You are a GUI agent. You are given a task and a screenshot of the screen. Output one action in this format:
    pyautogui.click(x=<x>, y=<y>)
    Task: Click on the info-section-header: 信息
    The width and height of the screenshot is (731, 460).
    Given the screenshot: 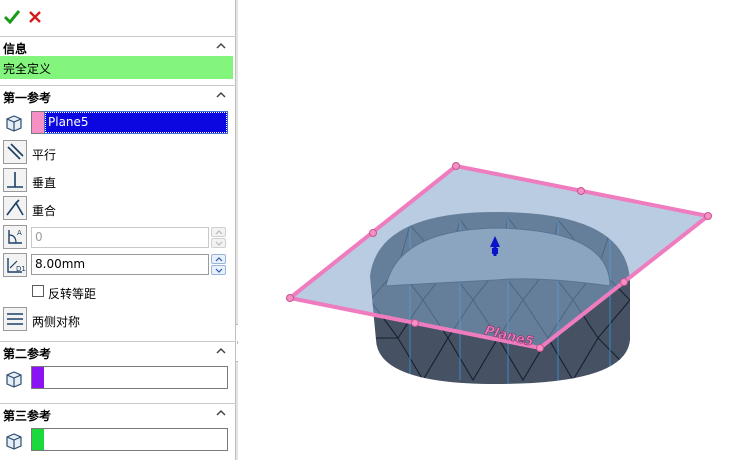 What is the action you would take?
    pyautogui.click(x=118, y=46)
    